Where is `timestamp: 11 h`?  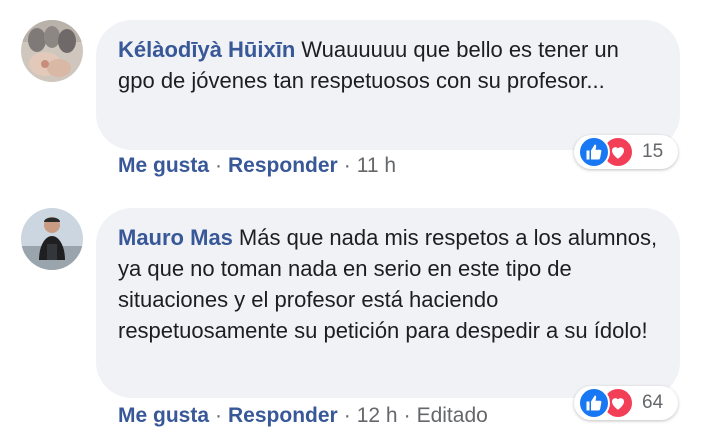 timestamp: 11 h is located at coordinates (376, 166).